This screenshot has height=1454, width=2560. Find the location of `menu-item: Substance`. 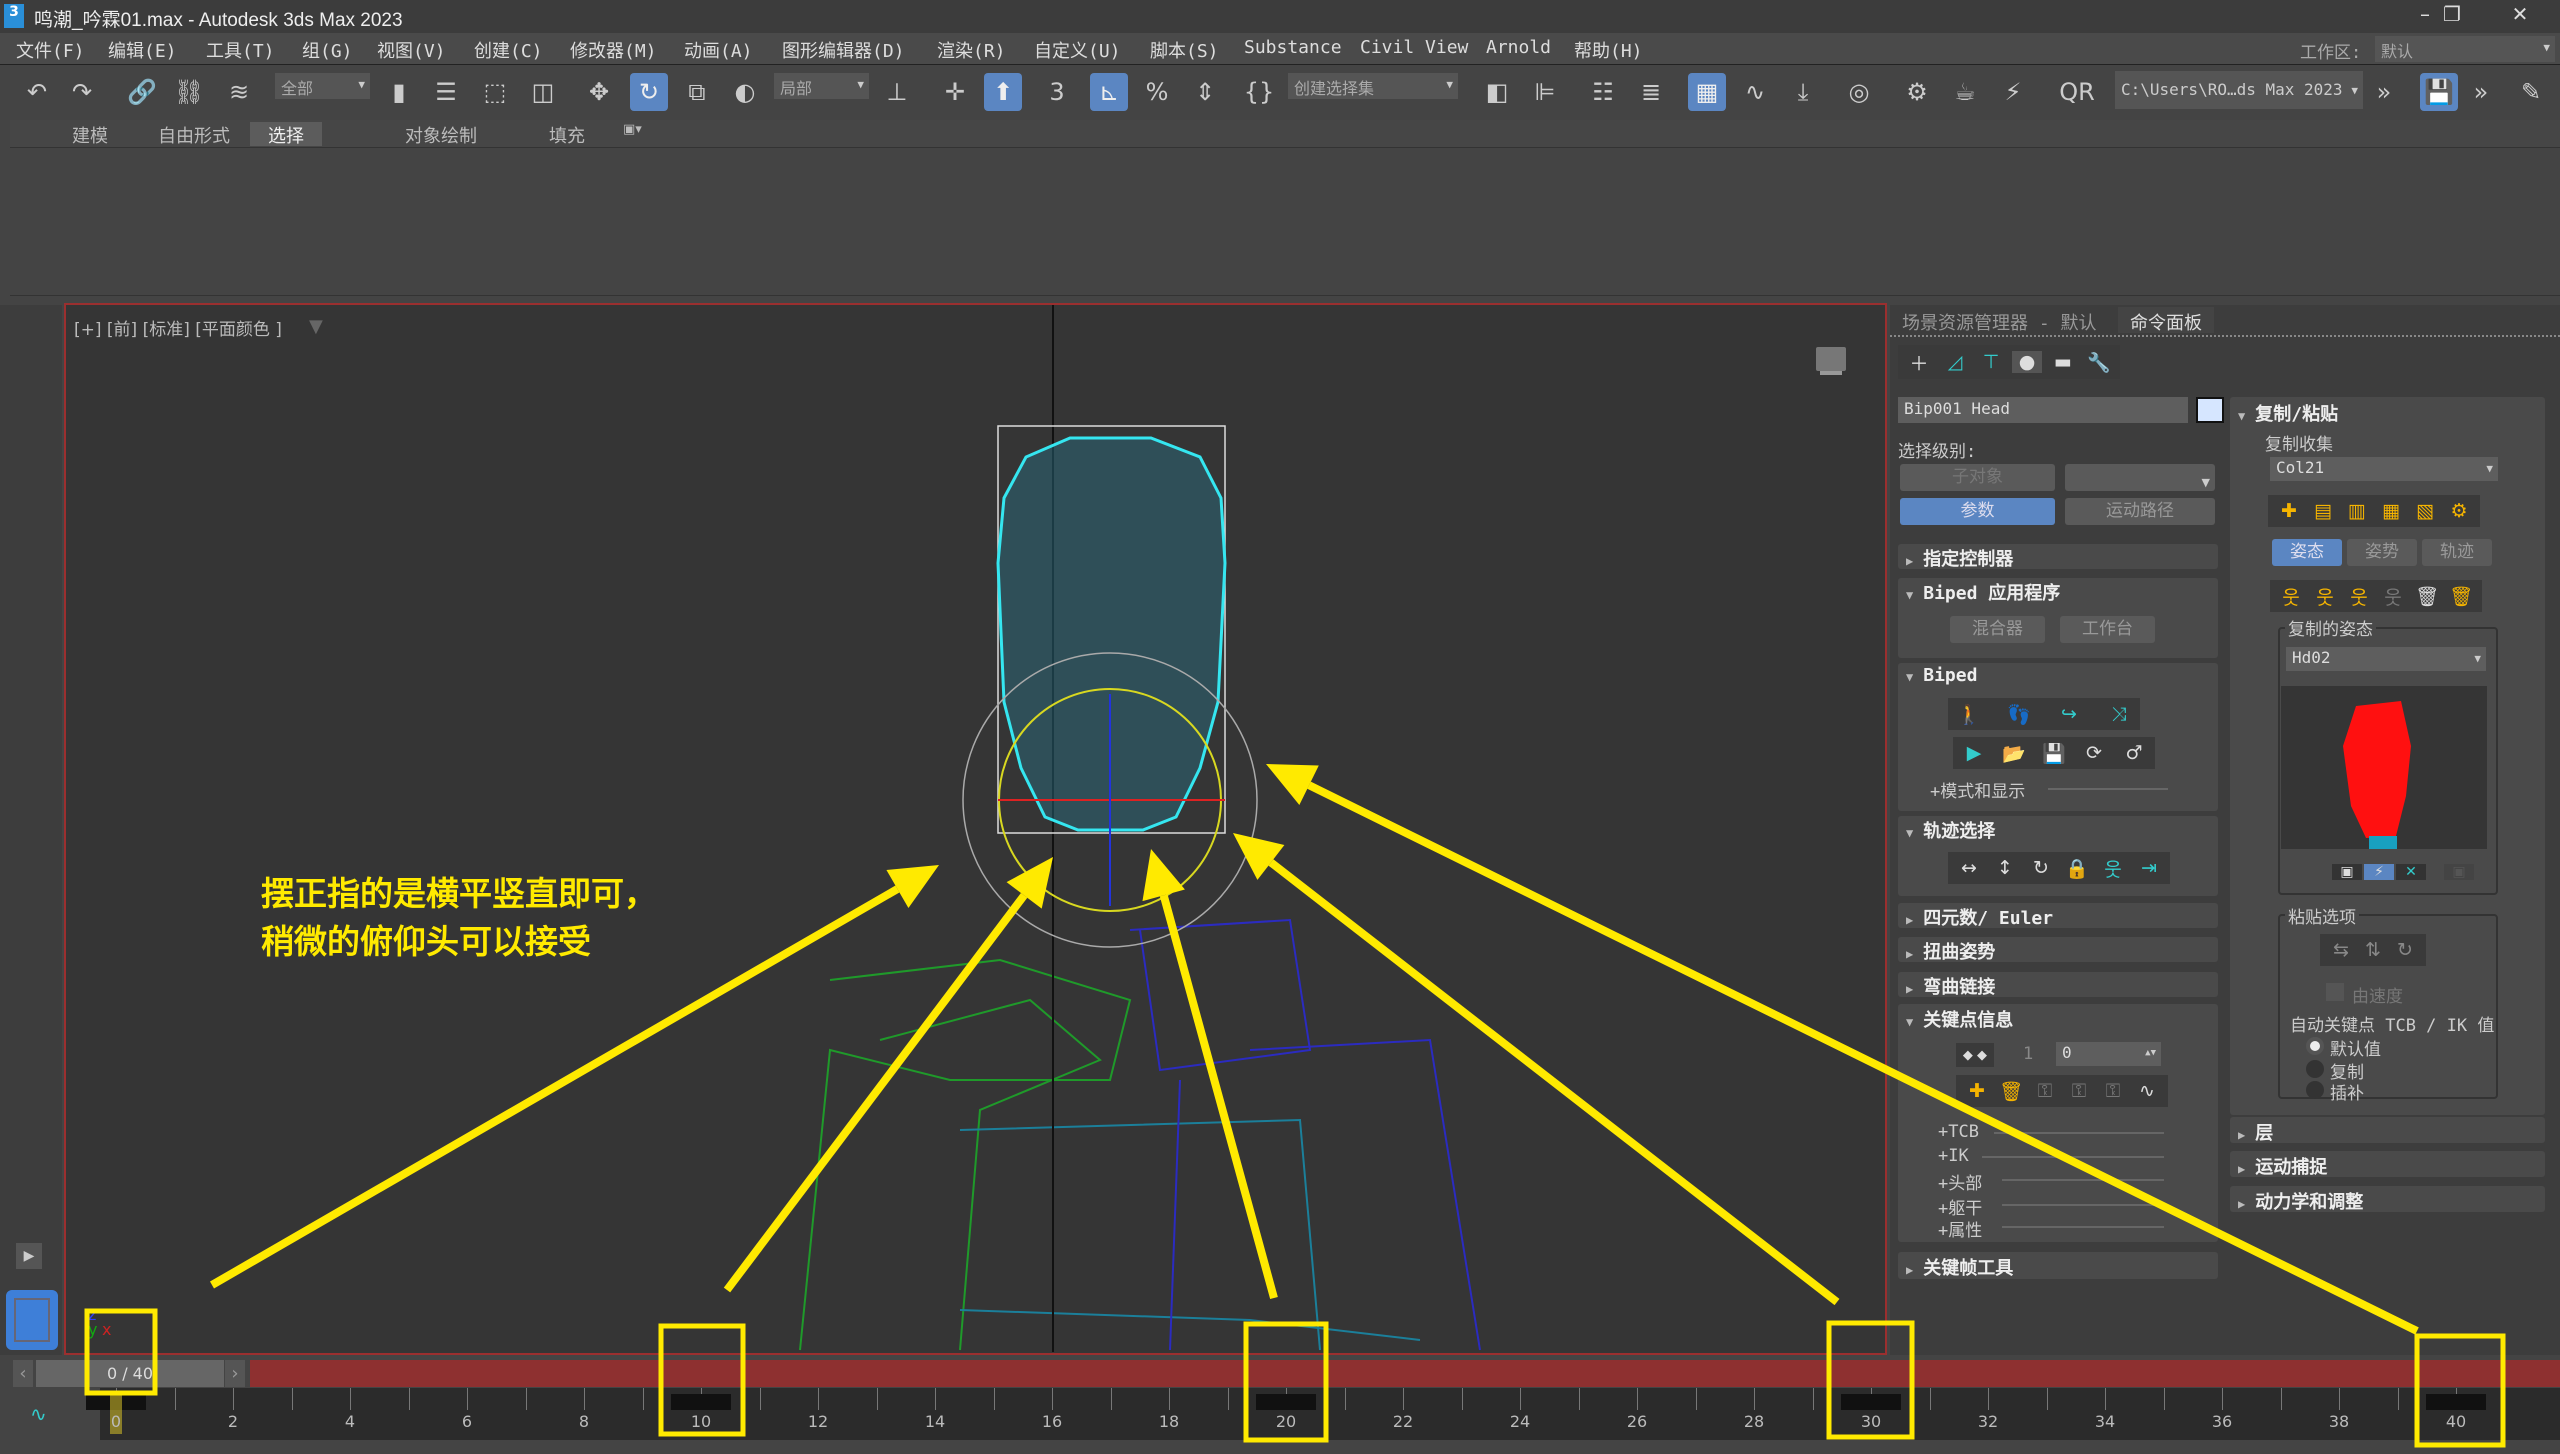

menu-item: Substance is located at coordinates (1293, 47).